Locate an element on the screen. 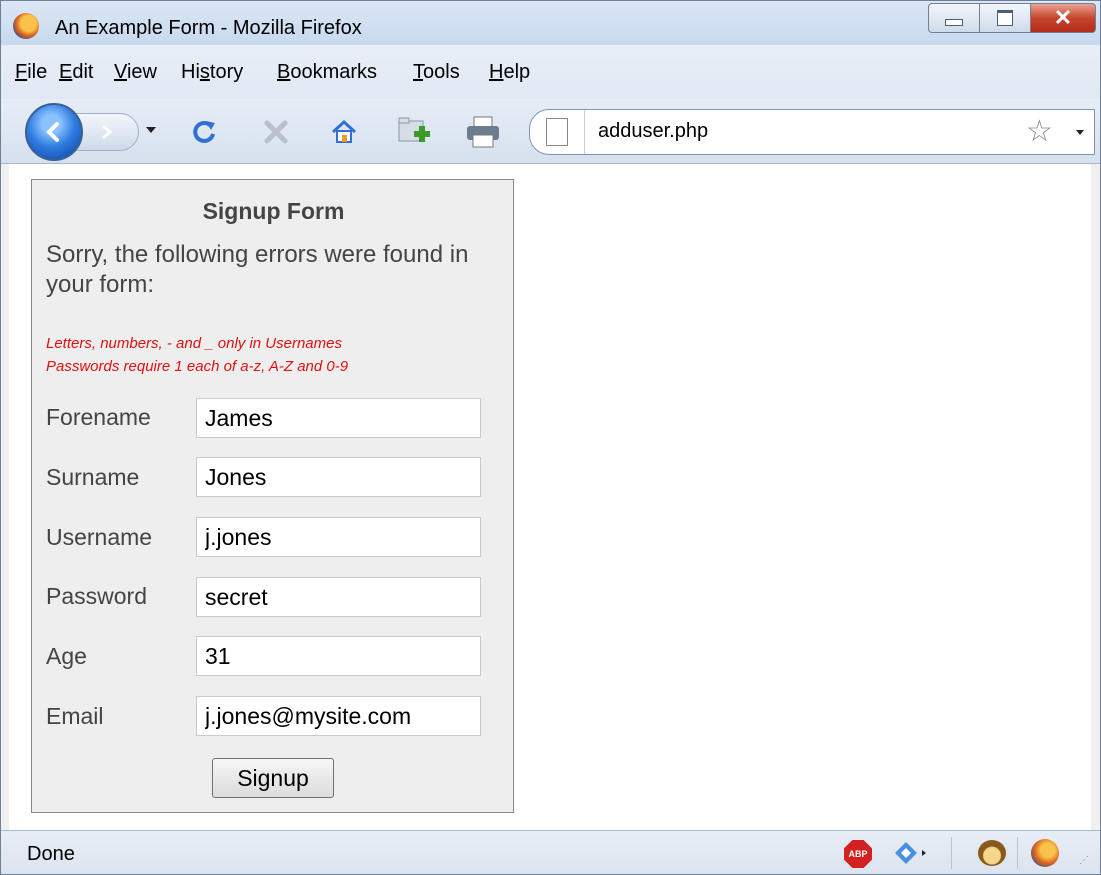 The width and height of the screenshot is (1101, 875). diamond-extension-icon is located at coordinates (910, 853).